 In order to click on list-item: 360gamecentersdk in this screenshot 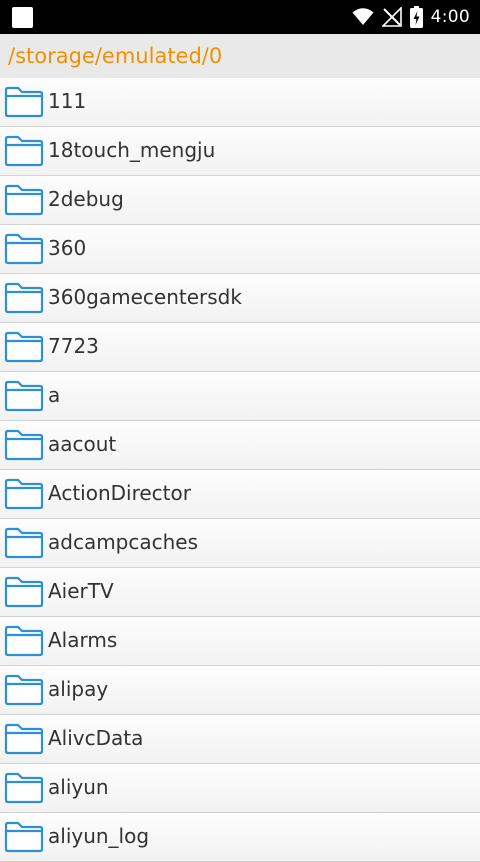, I will do `click(240, 298)`.